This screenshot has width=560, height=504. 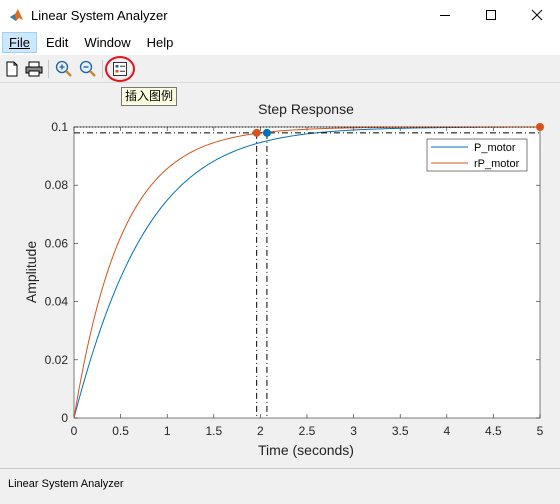 What do you see at coordinates (280, 69) in the screenshot?
I see `toolbar` at bounding box center [280, 69].